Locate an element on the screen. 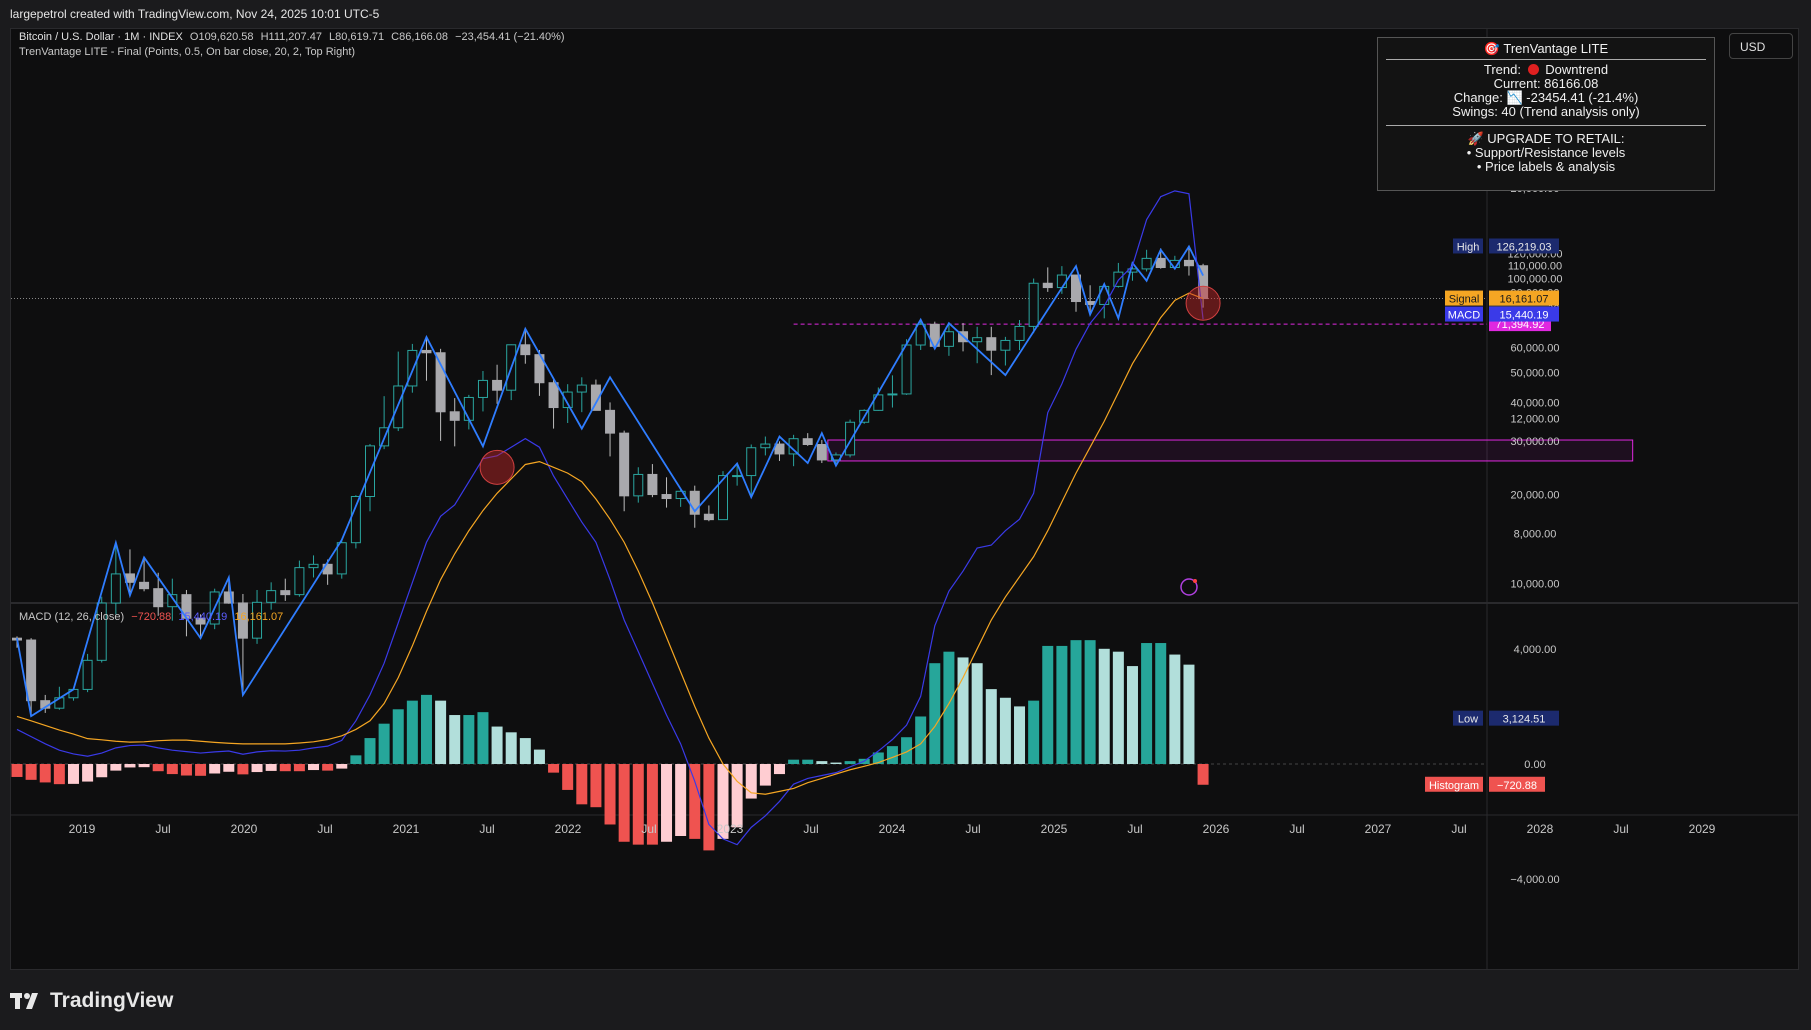  price-axis-label: 30,000.00 is located at coordinates (1535, 442).